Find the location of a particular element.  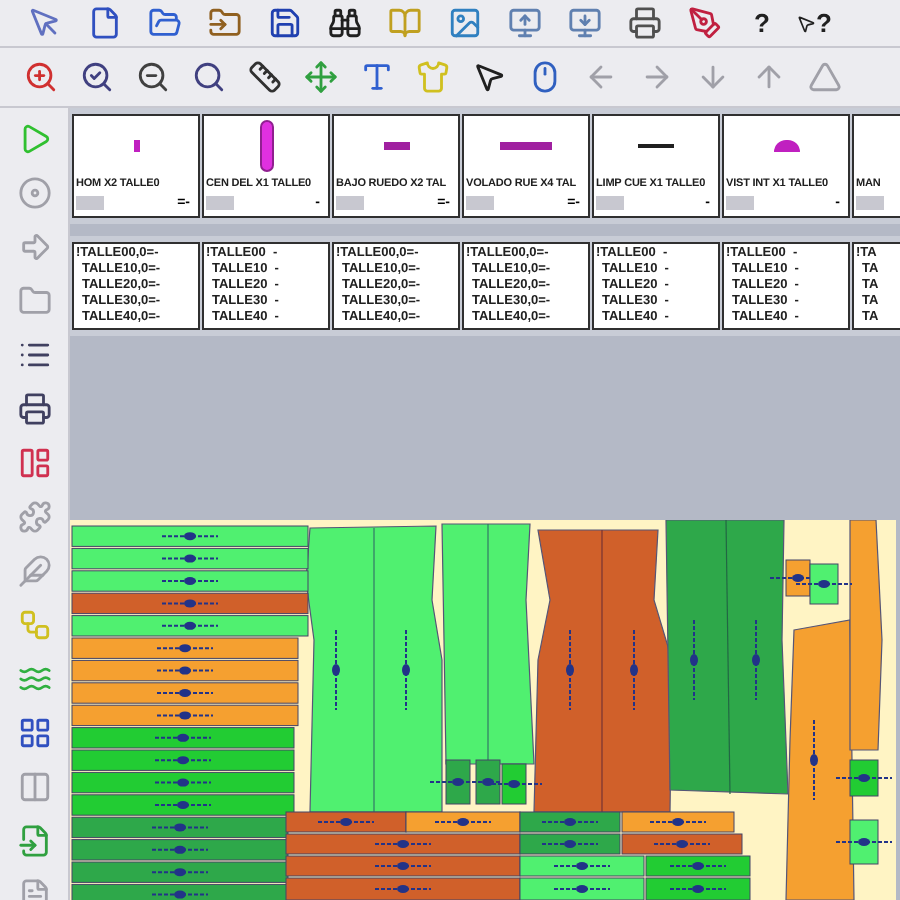

help-button: ? is located at coordinates (762, 23).